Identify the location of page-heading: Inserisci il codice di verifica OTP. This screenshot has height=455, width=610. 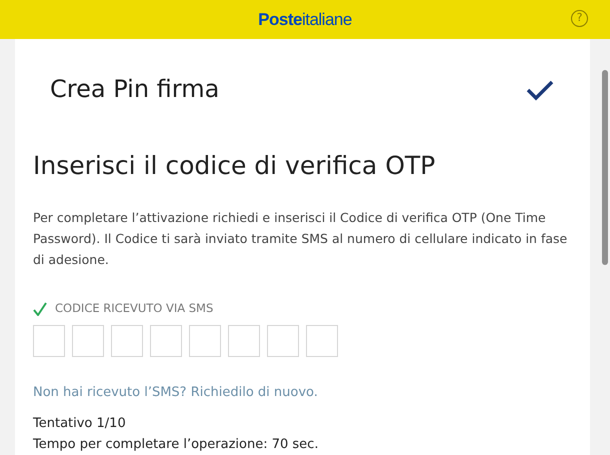
(234, 166).